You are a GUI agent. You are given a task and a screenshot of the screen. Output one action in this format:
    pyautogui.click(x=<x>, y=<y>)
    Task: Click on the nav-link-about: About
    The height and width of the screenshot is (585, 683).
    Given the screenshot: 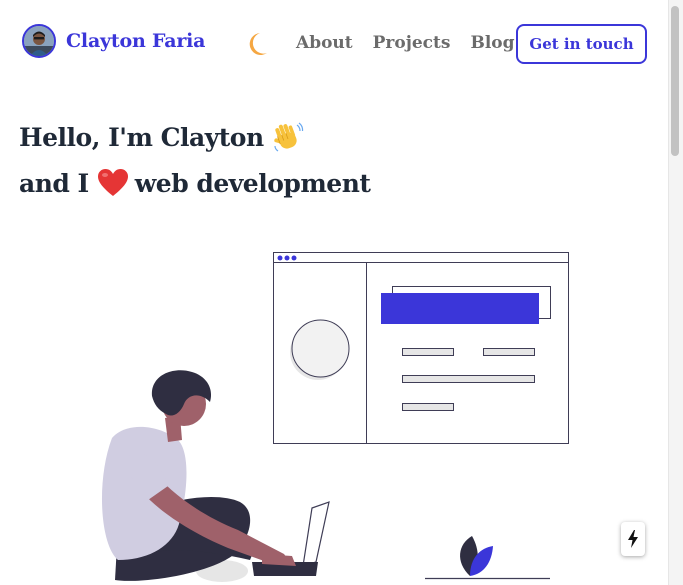 What is the action you would take?
    pyautogui.click(x=324, y=43)
    